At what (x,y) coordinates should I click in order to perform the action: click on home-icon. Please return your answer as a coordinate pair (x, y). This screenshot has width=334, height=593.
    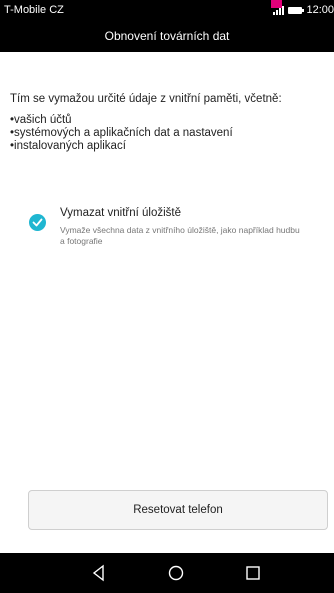
    Looking at the image, I should click on (176, 573).